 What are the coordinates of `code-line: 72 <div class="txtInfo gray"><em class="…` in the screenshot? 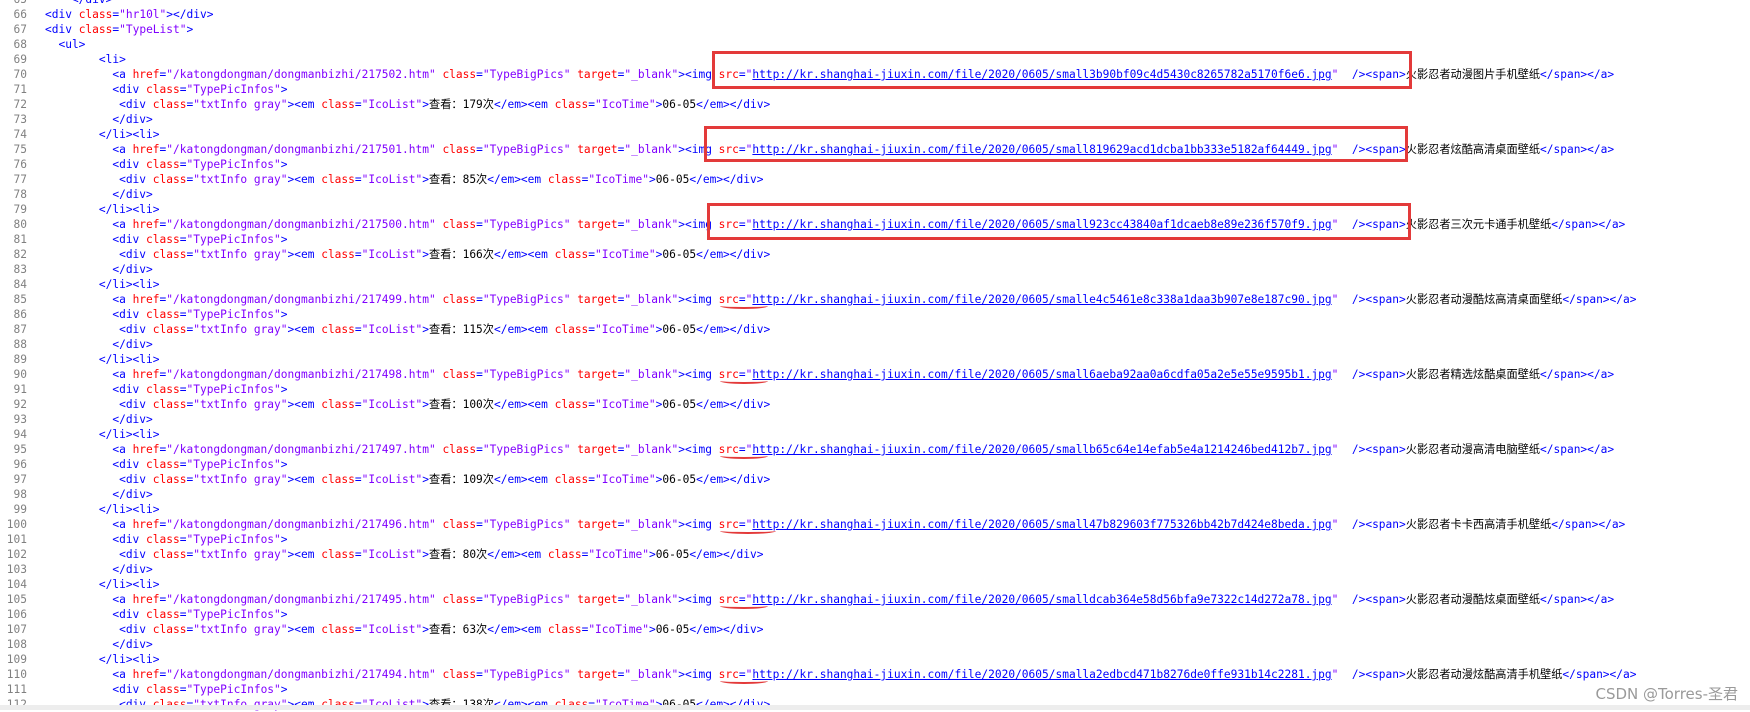 It's located at (875, 104).